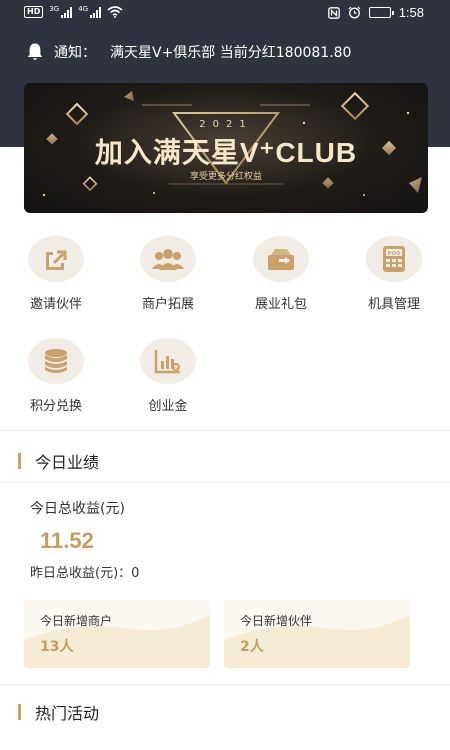 This screenshot has width=450, height=750. I want to click on users-icon, so click(168, 259).